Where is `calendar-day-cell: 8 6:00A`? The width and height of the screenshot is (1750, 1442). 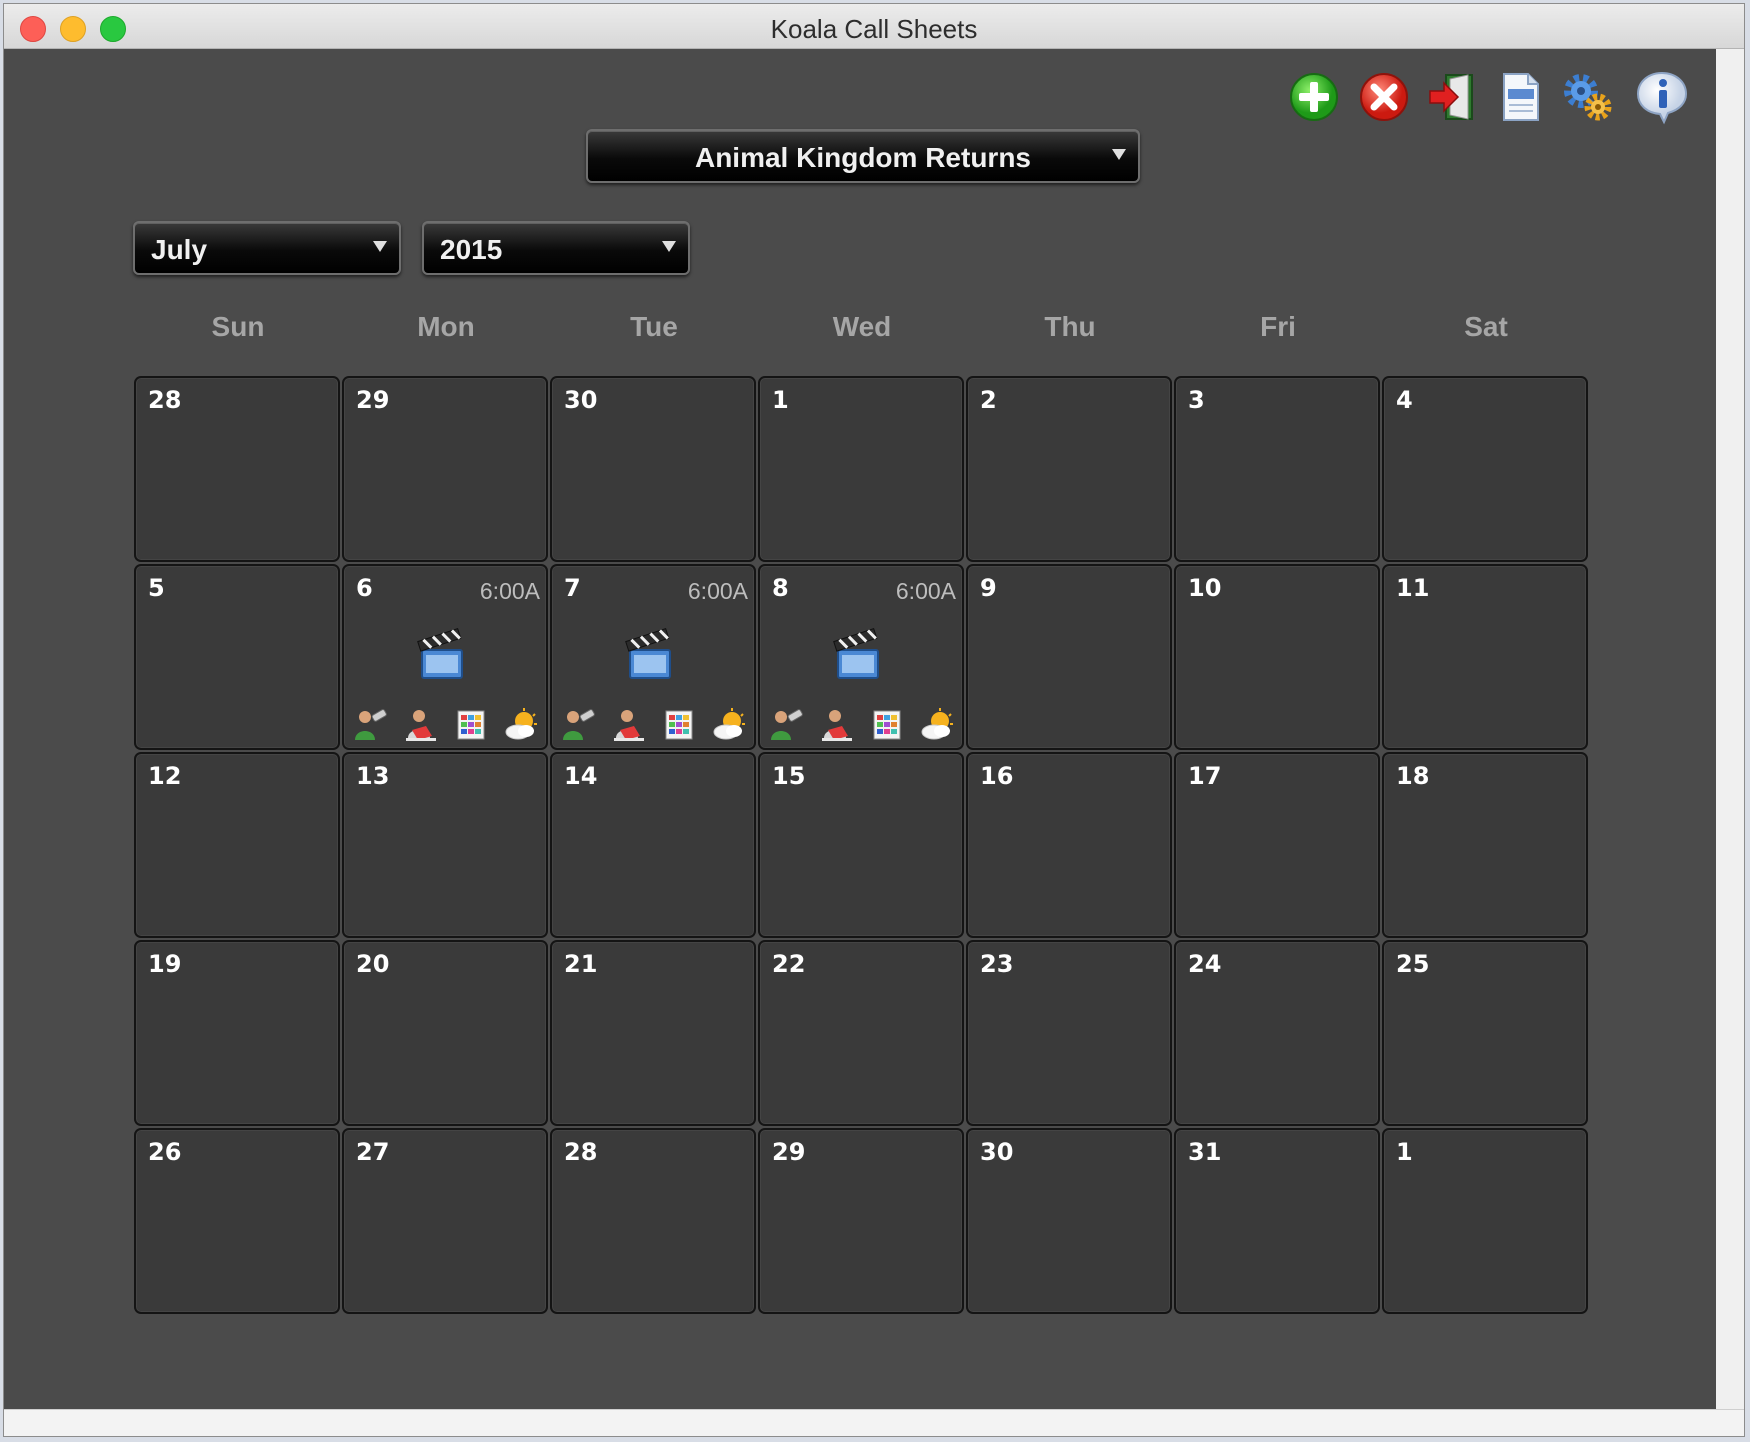 calendar-day-cell: 8 6:00A is located at coordinates (861, 657).